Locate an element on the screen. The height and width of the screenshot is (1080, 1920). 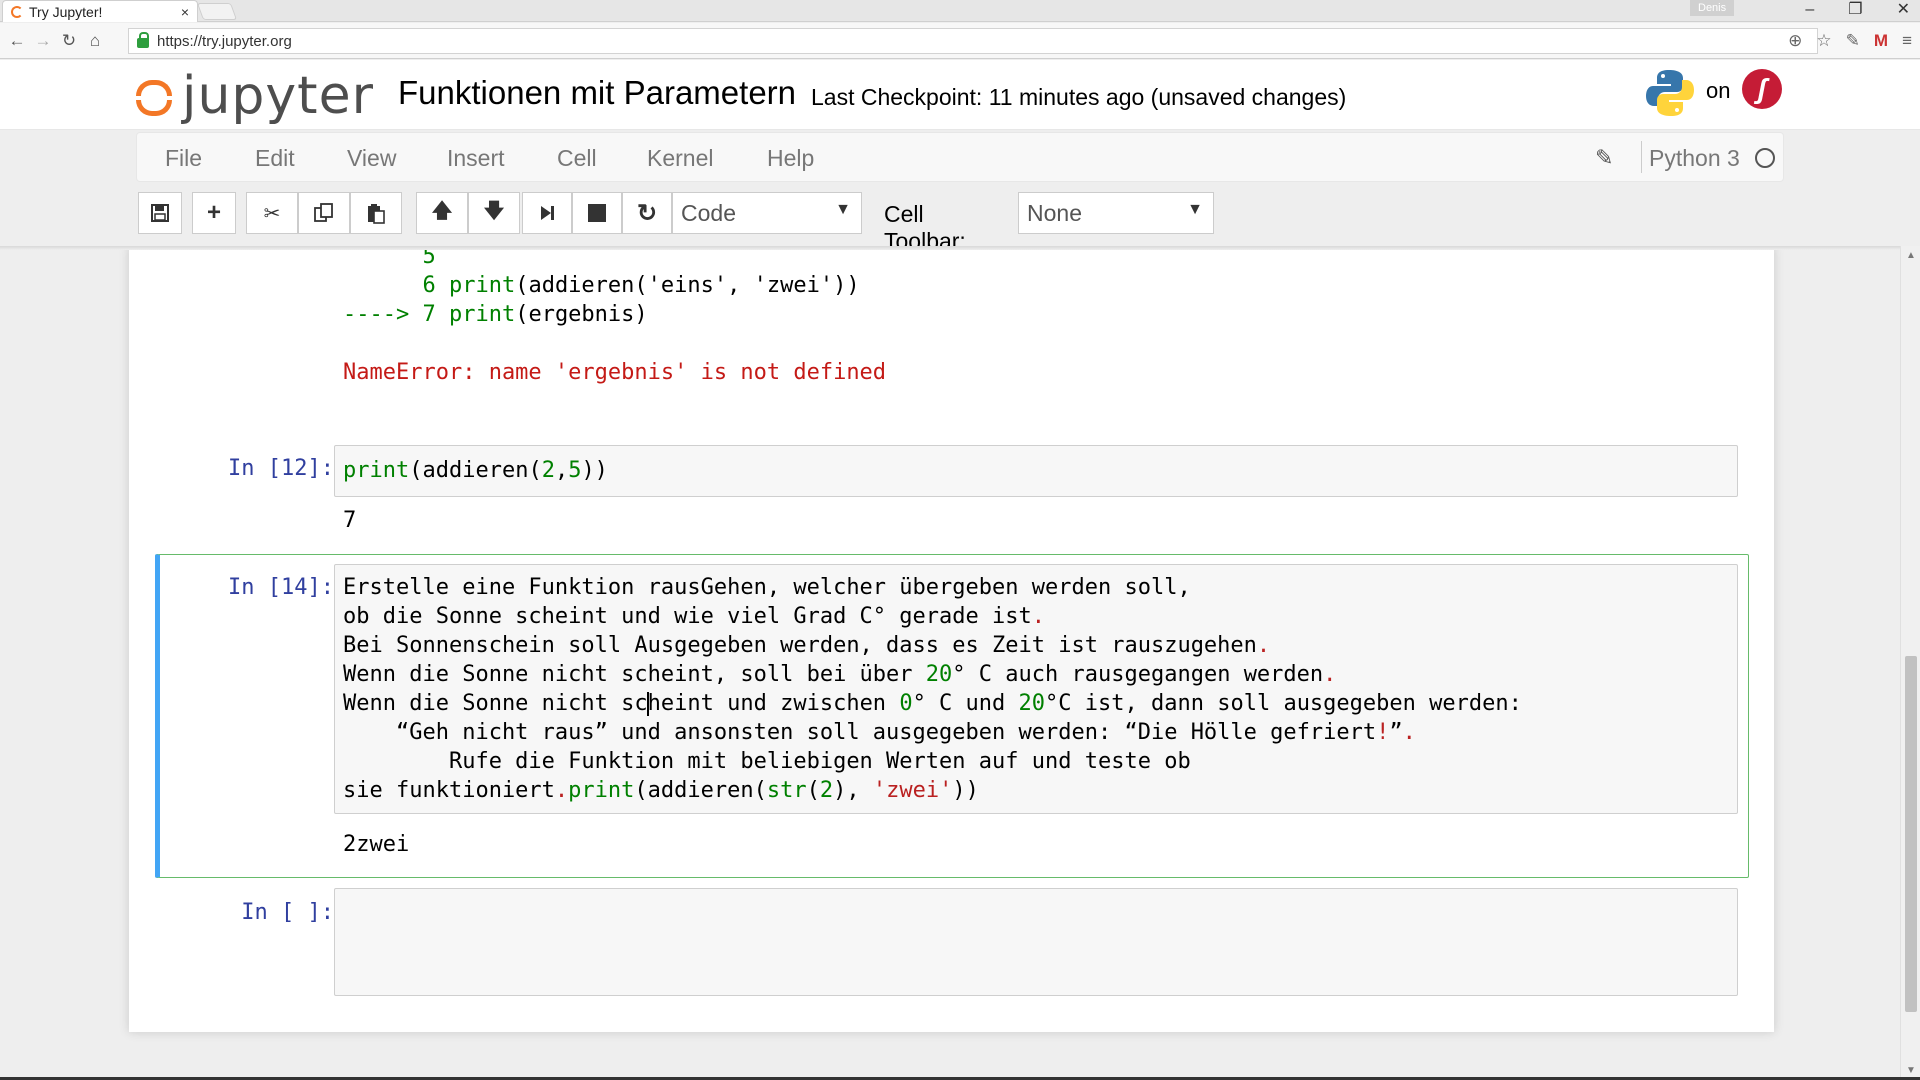
forward-icon: → is located at coordinates (43, 41).